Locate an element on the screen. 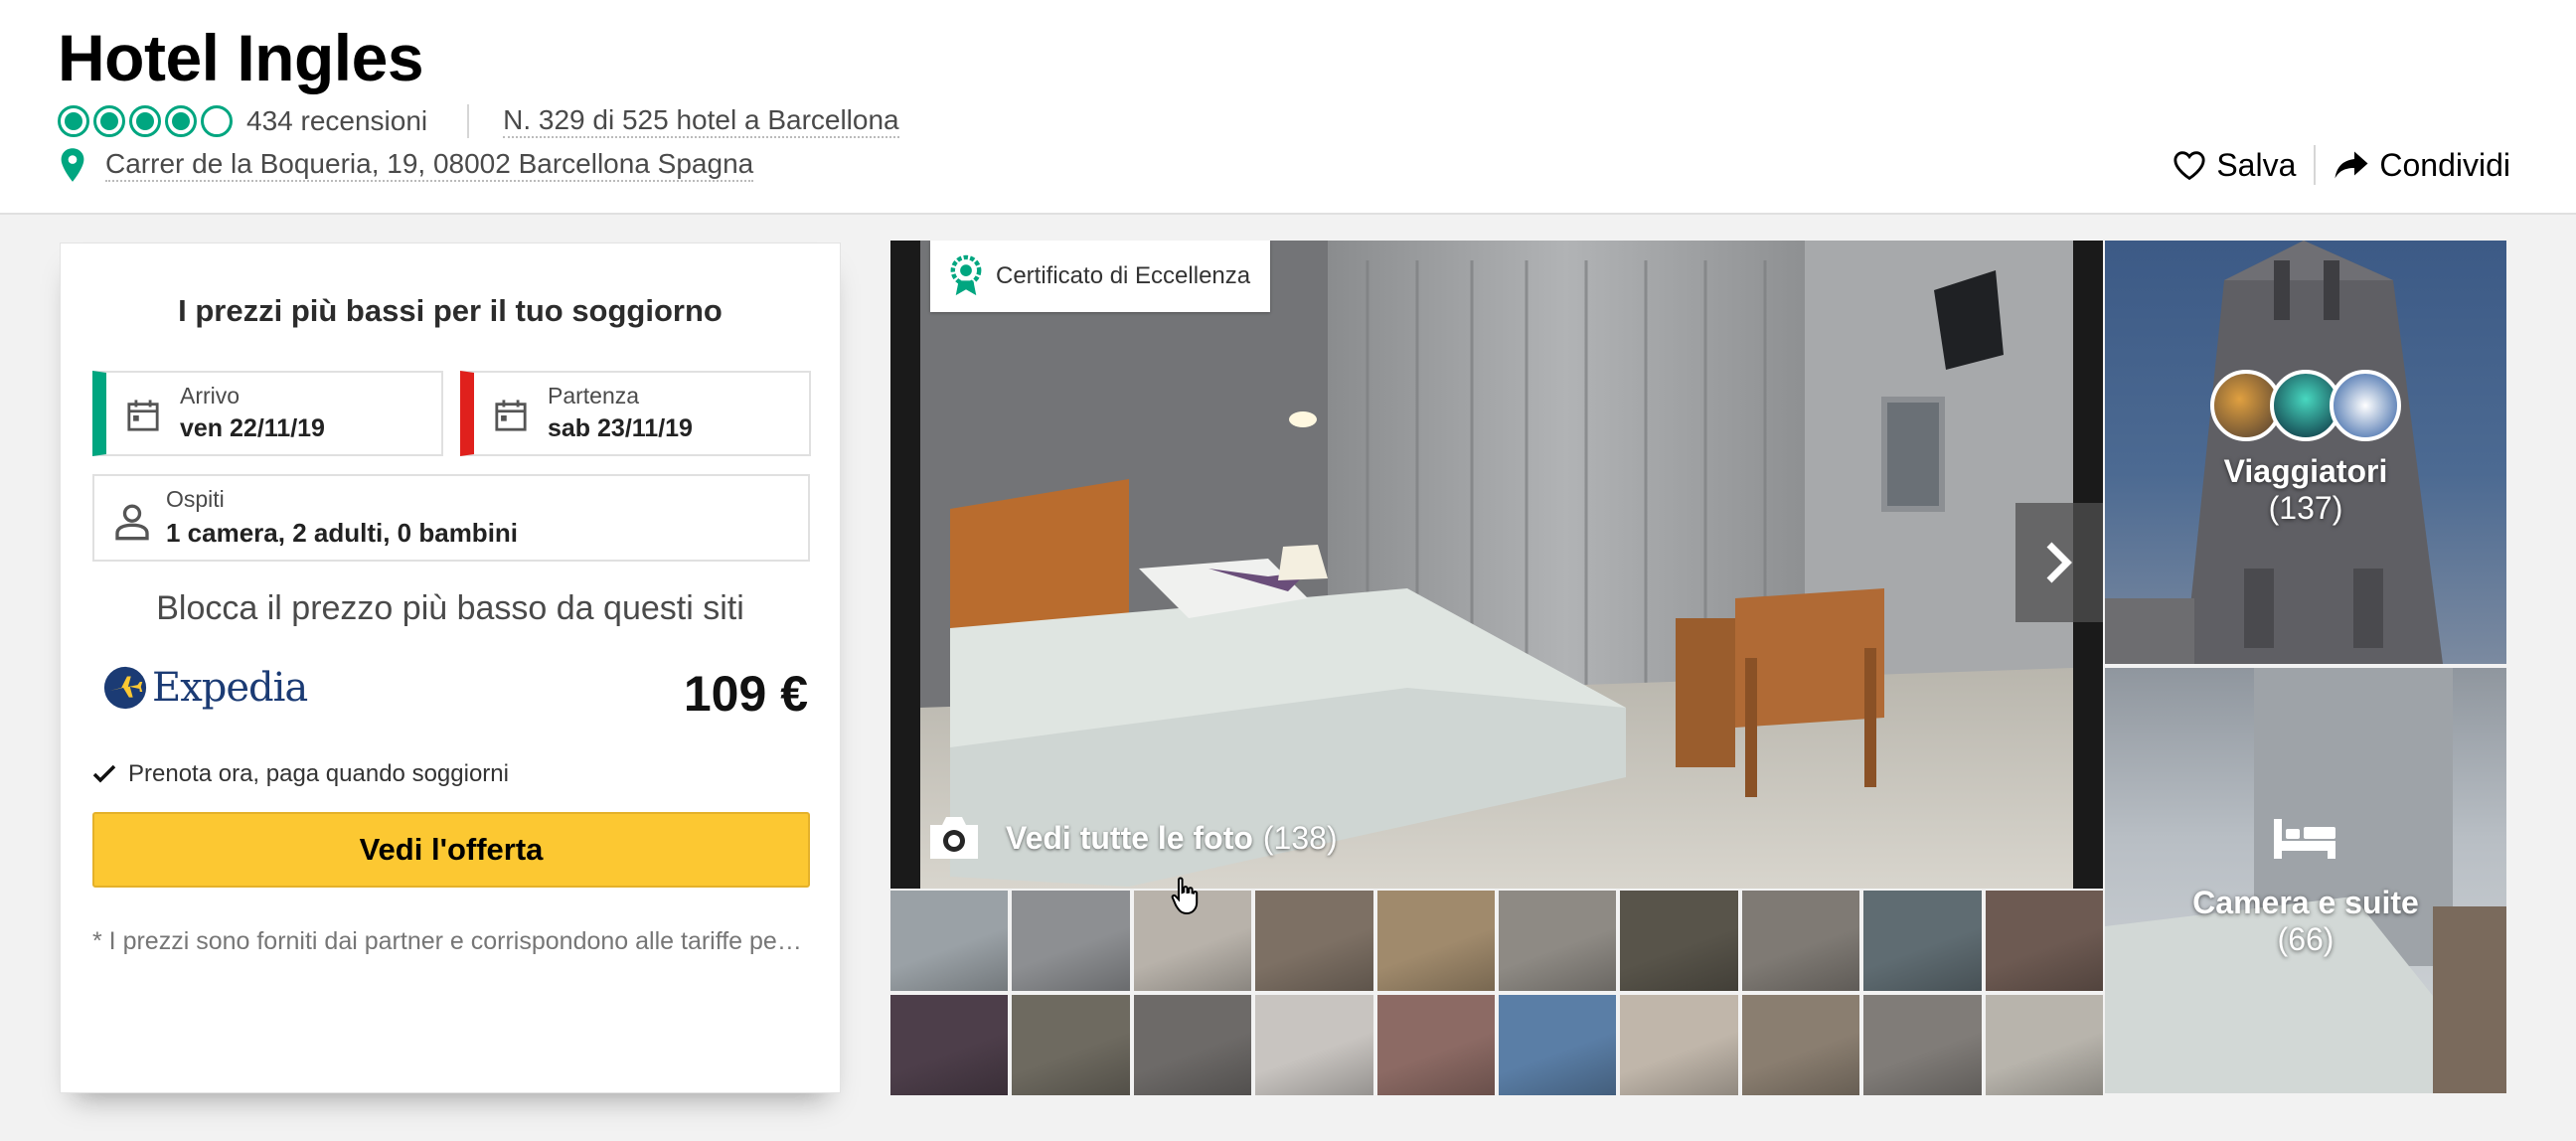 This screenshot has width=2576, height=1141. rating-bubble-empty-icon is located at coordinates (217, 121).